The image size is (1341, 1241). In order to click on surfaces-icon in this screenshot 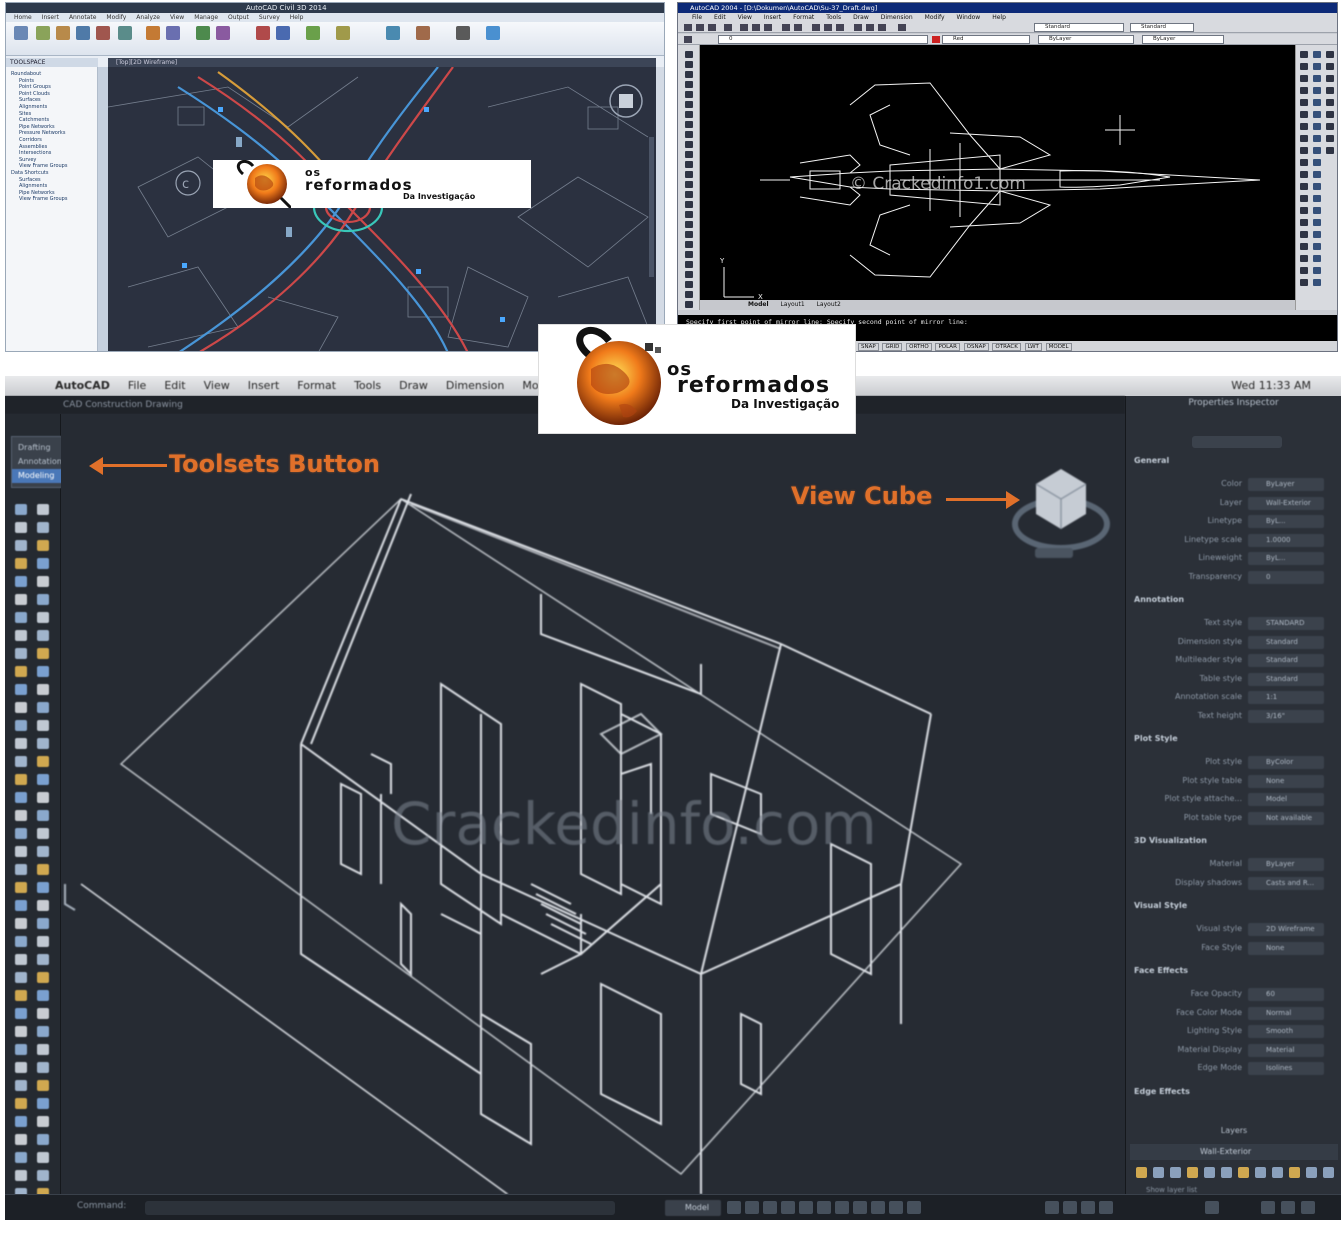, I will do `click(63, 33)`.